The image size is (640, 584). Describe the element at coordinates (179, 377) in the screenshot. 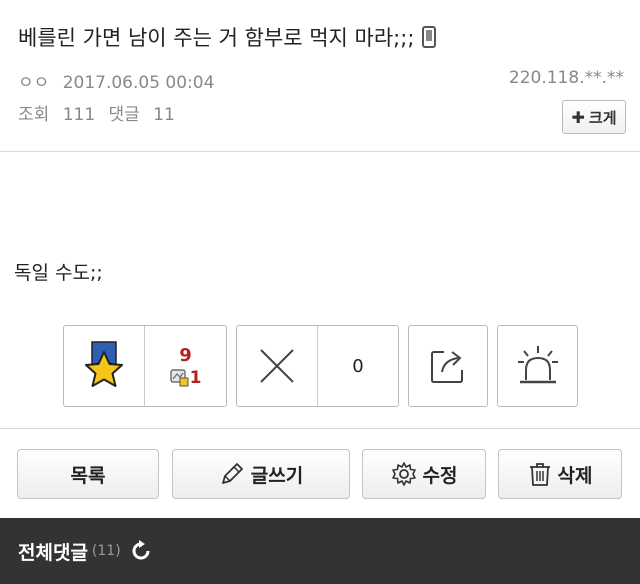

I see `fixed-vote-icon` at that location.